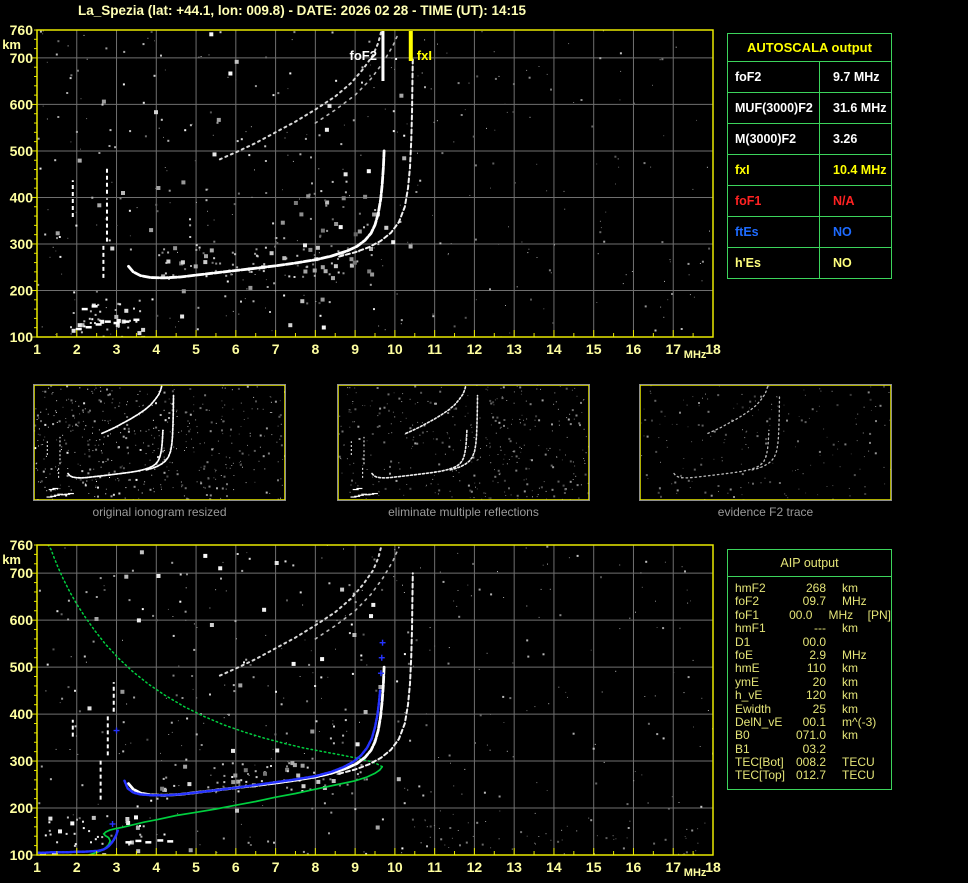 Image resolution: width=968 pixels, height=883 pixels. Describe the element at coordinates (809, 563) in the screenshot. I see `aip-table-header: AIP output` at that location.